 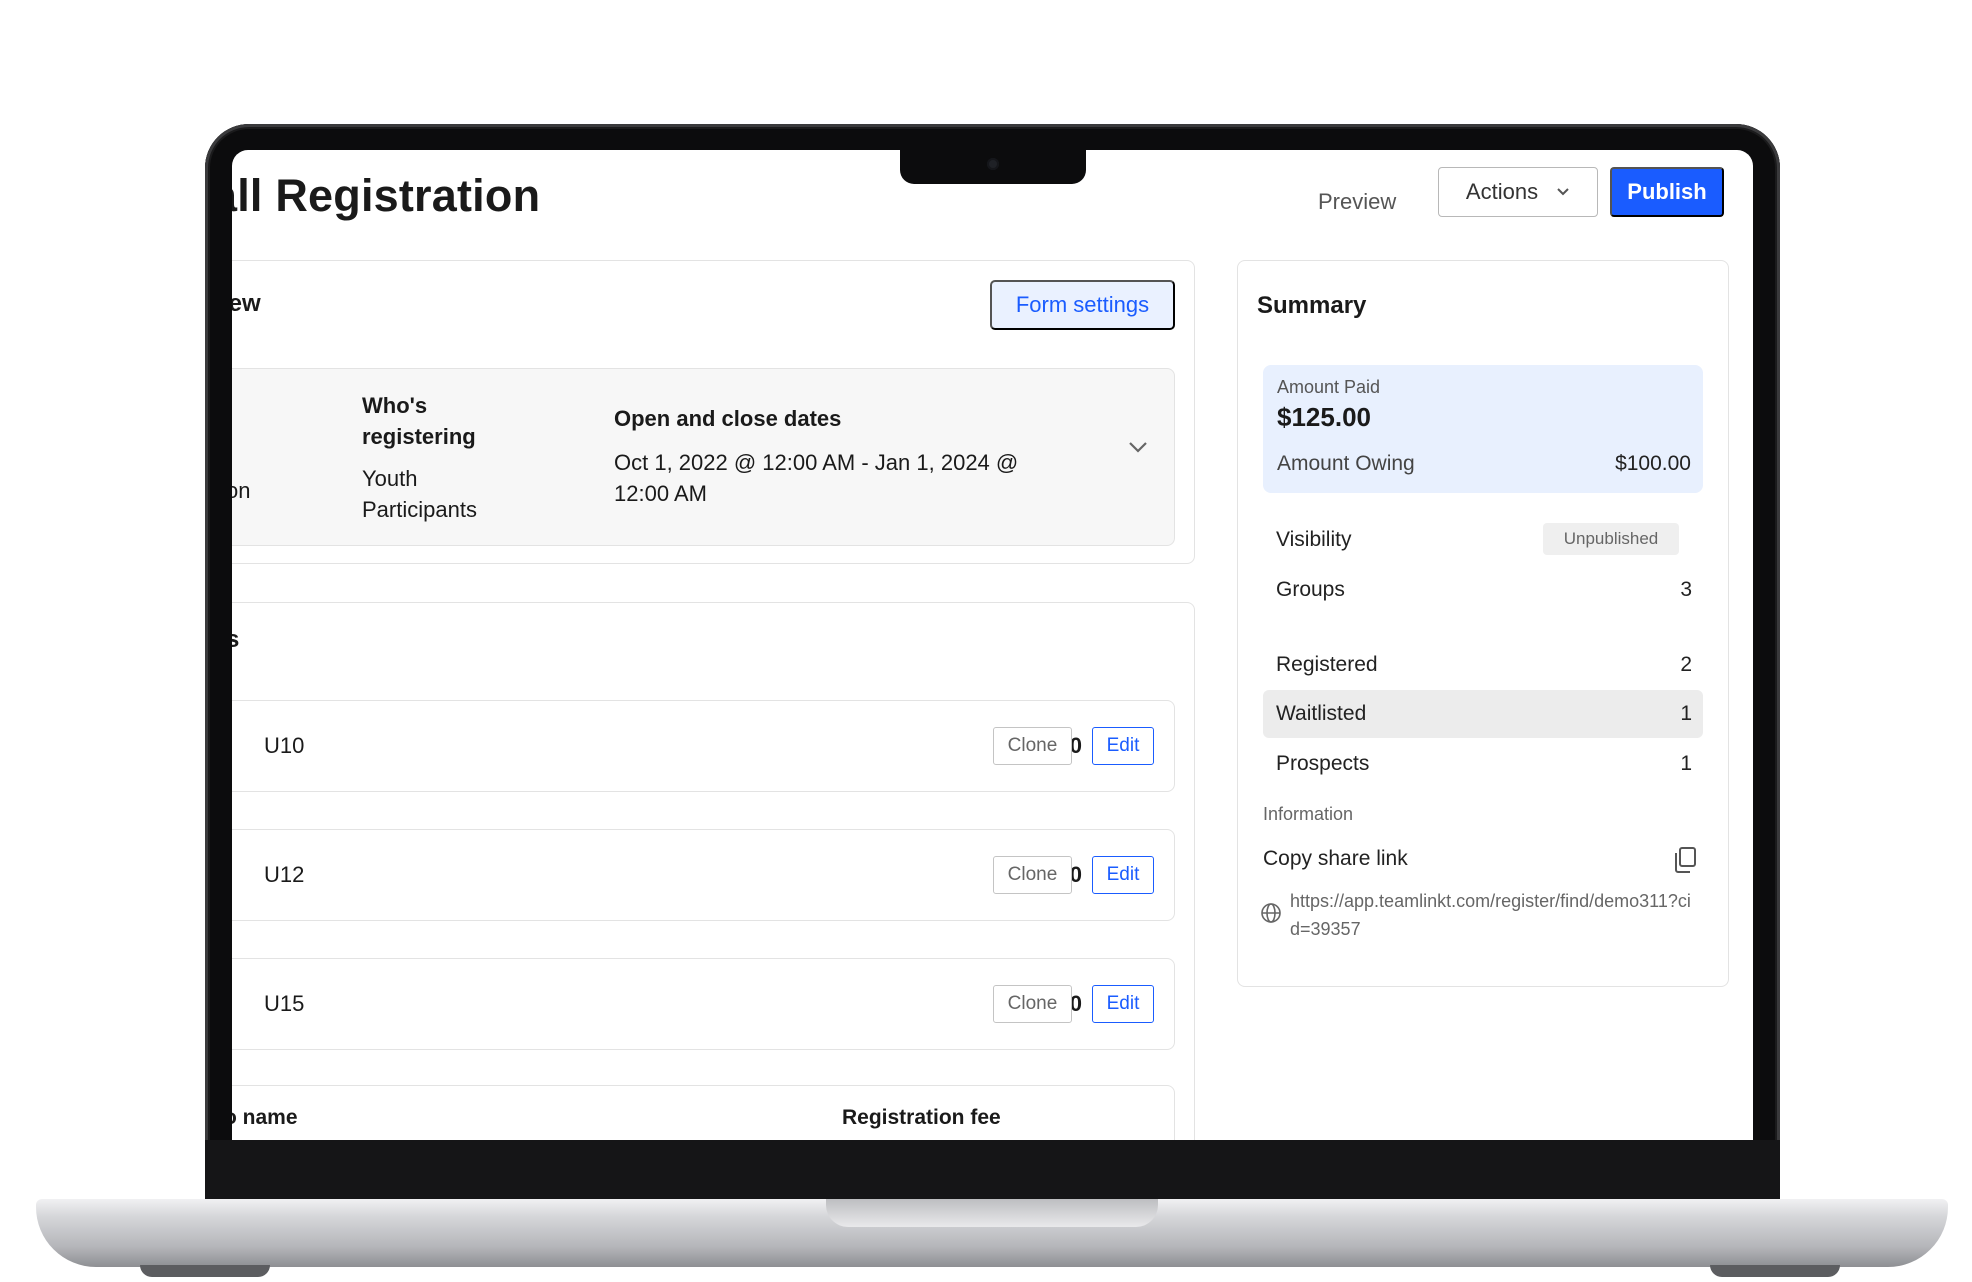 I want to click on prospects-stat-value: 1, so click(x=1686, y=763).